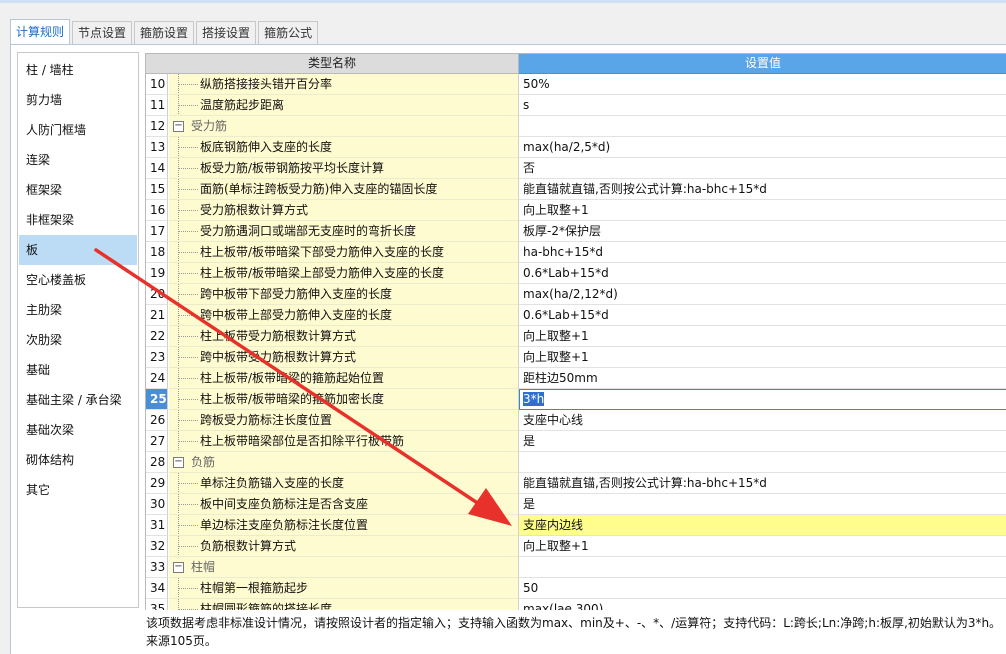 The height and width of the screenshot is (654, 1006). Describe the element at coordinates (762, 105) in the screenshot. I see `value-cell: s` at that location.